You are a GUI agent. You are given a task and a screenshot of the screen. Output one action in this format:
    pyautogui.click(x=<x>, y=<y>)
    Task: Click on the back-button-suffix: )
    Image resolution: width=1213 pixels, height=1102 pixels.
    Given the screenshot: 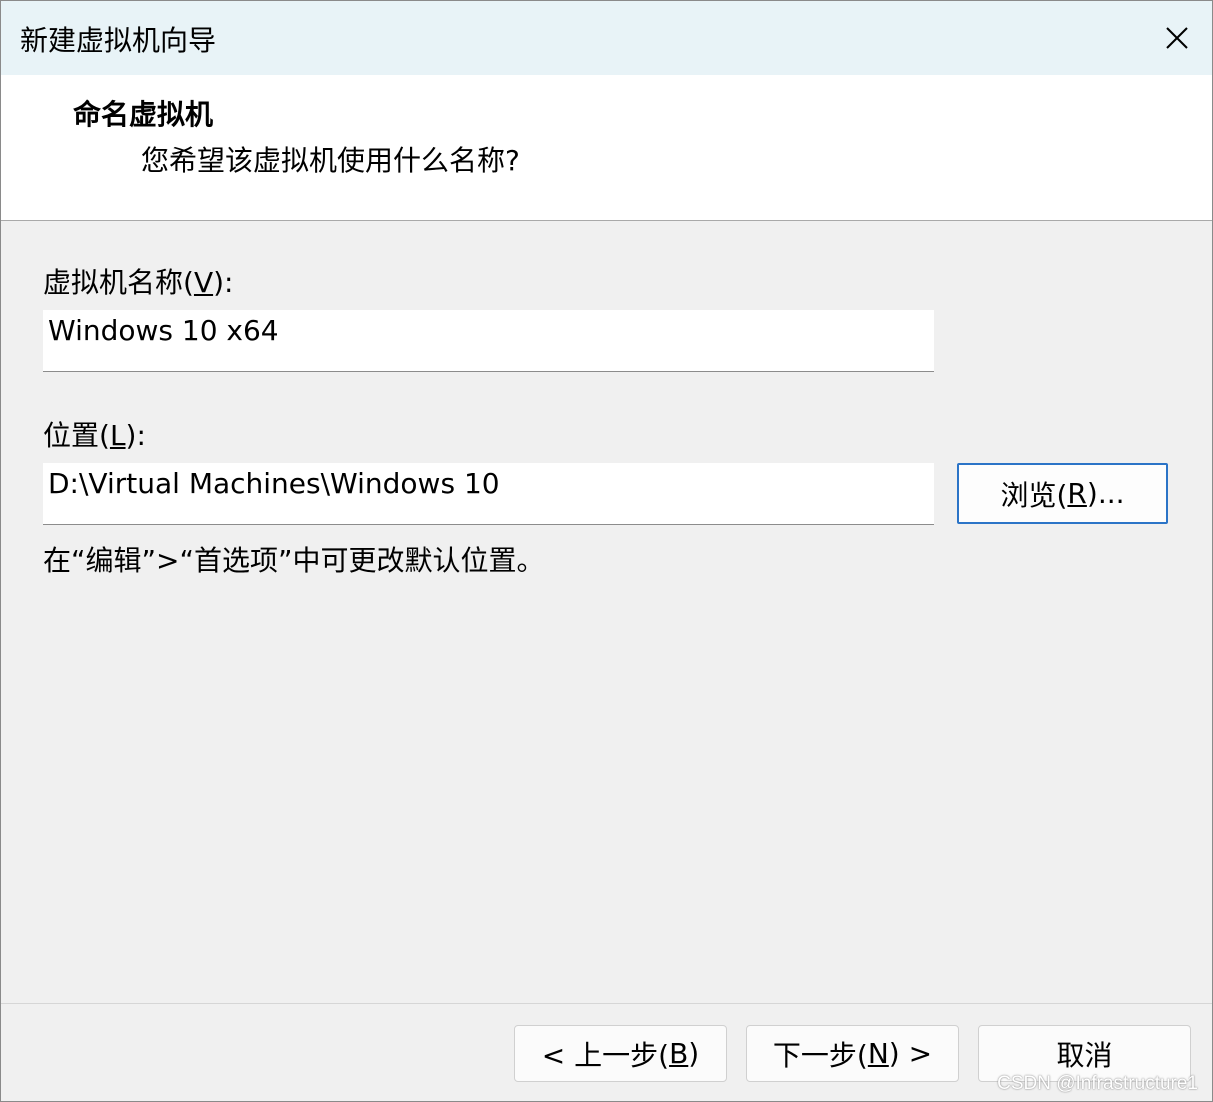 What is the action you would take?
    pyautogui.click(x=694, y=1053)
    